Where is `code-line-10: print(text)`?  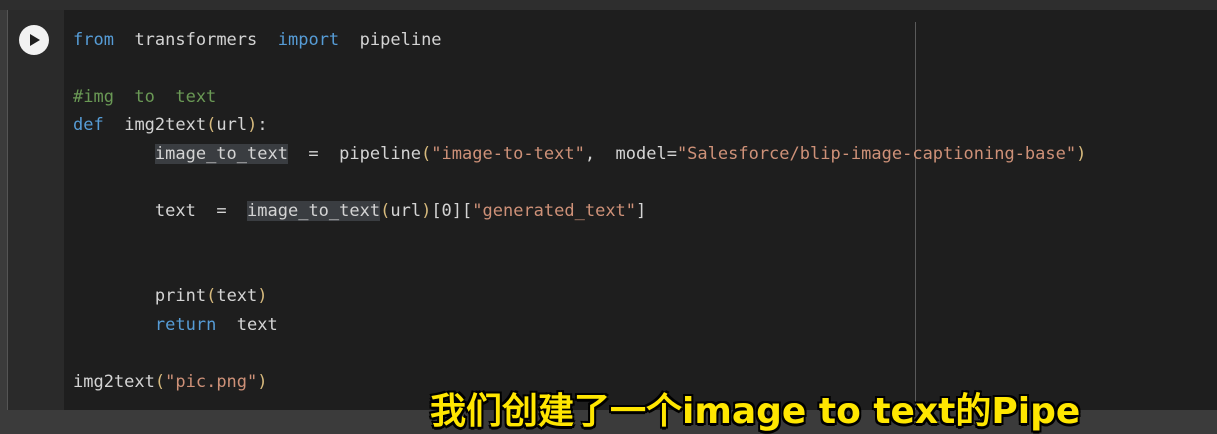
code-line-10: print(text) is located at coordinates (170, 296).